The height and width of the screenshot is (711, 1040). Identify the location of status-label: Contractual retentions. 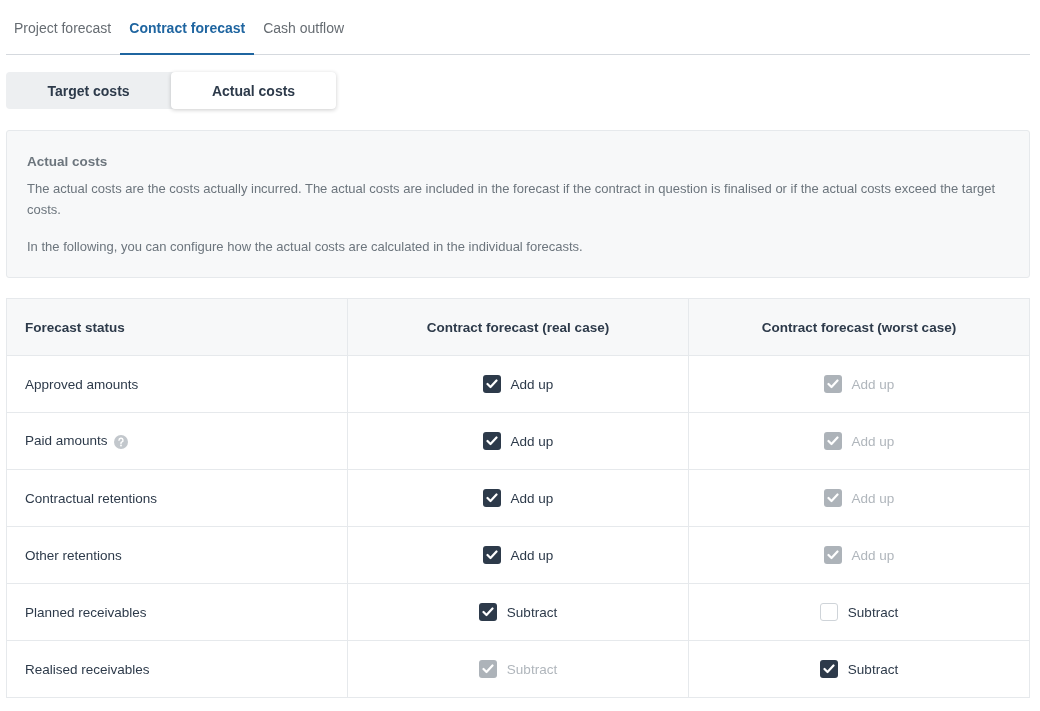
(91, 498).